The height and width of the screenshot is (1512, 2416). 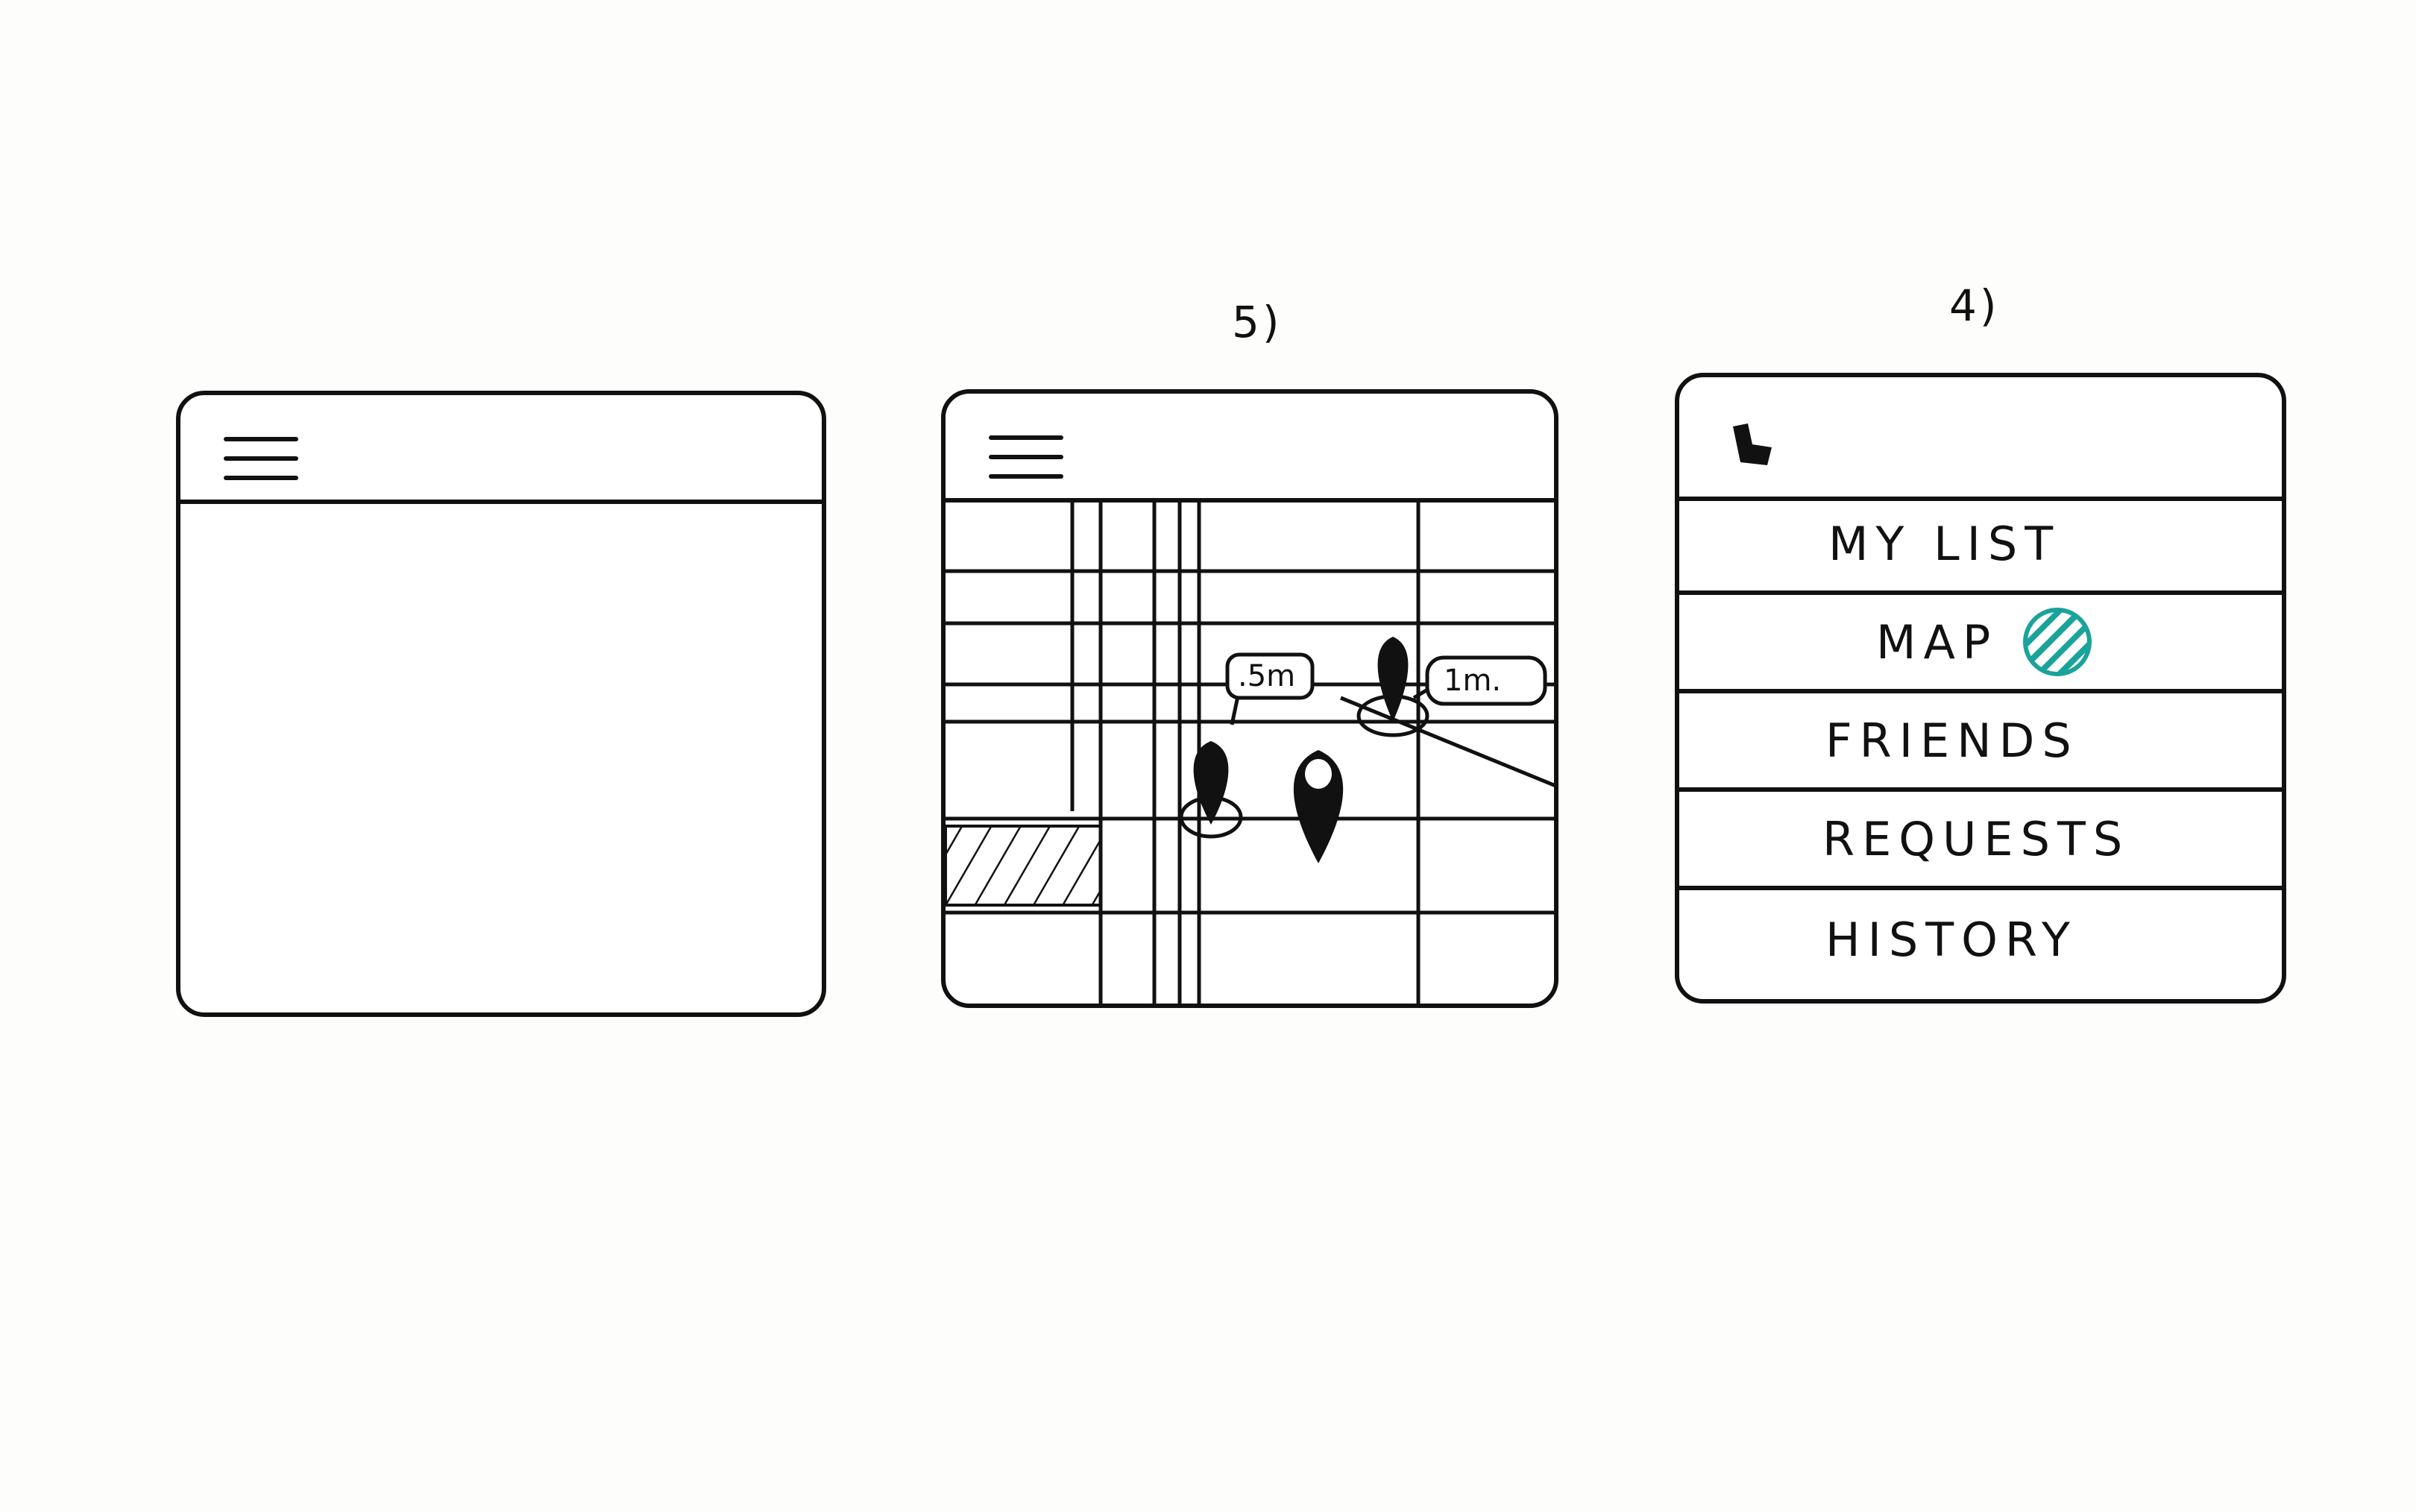 I want to click on distance-label: 1m., so click(x=1473, y=681).